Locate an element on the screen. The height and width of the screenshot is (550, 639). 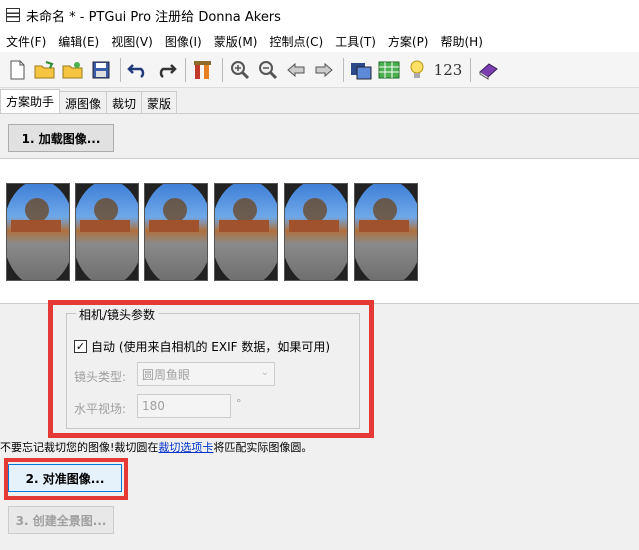
numbers-icon: 123 is located at coordinates (448, 70).